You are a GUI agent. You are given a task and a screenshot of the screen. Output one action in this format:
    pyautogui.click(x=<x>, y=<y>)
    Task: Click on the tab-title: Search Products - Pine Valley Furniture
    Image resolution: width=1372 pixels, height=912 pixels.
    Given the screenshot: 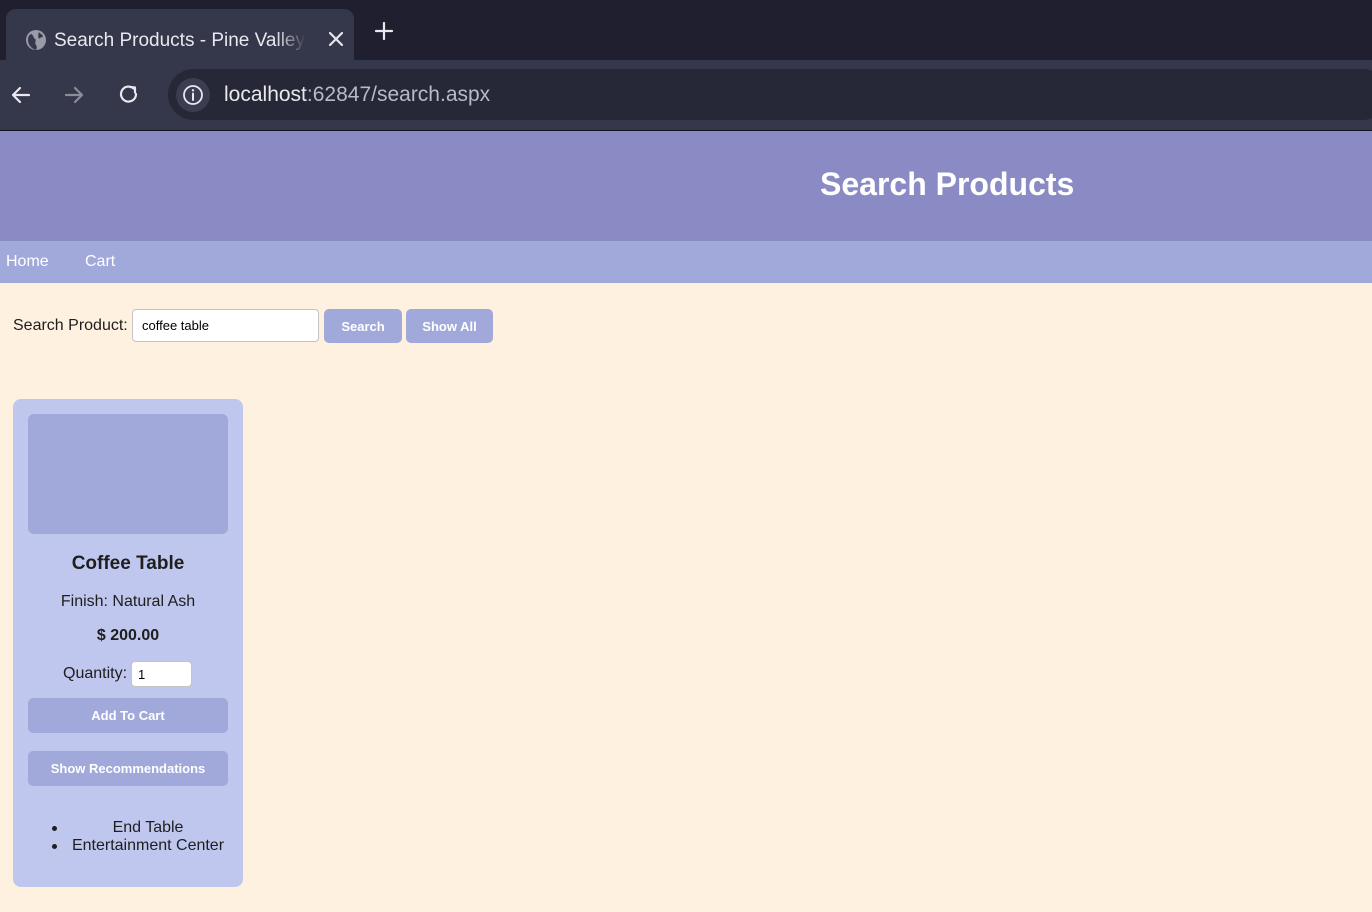 What is the action you would take?
    pyautogui.click(x=180, y=40)
    